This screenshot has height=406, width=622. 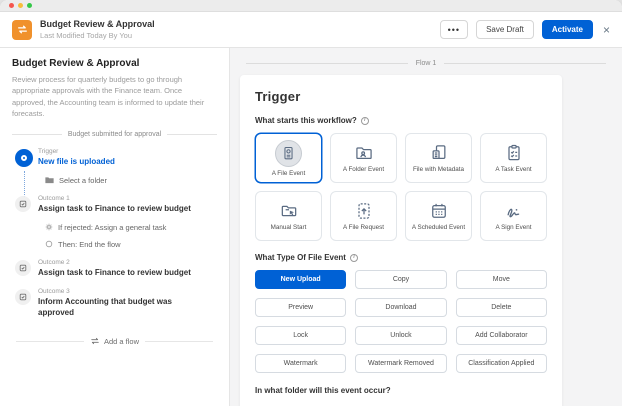 What do you see at coordinates (363, 211) in the screenshot?
I see `file-request-icon` at bounding box center [363, 211].